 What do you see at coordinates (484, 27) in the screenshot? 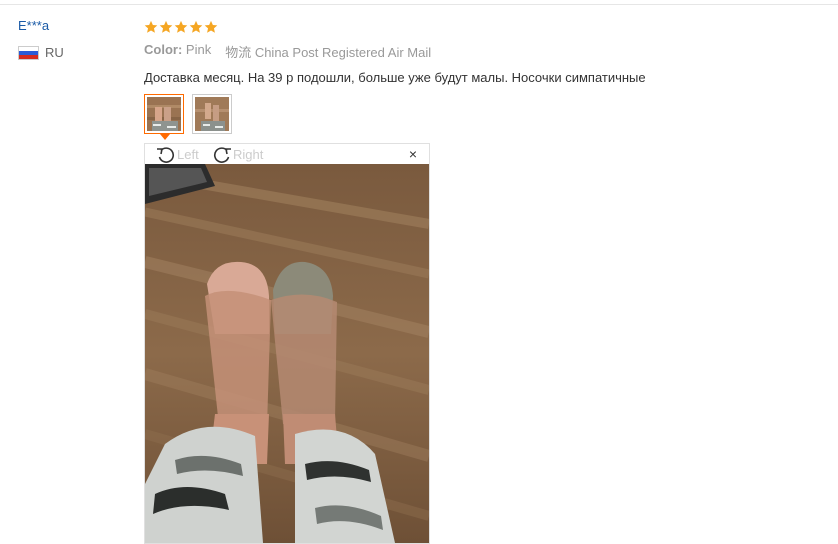
I see `star-rating` at bounding box center [484, 27].